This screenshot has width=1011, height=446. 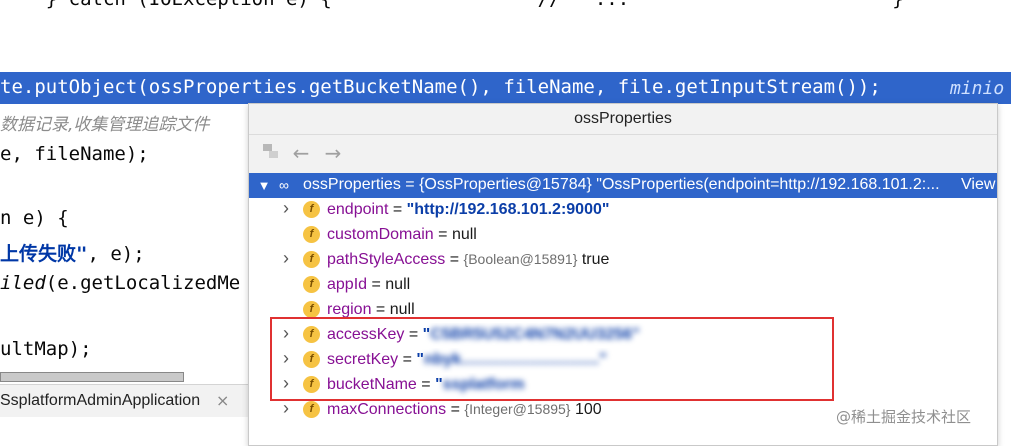 I want to click on field-name: region, so click(x=349, y=309).